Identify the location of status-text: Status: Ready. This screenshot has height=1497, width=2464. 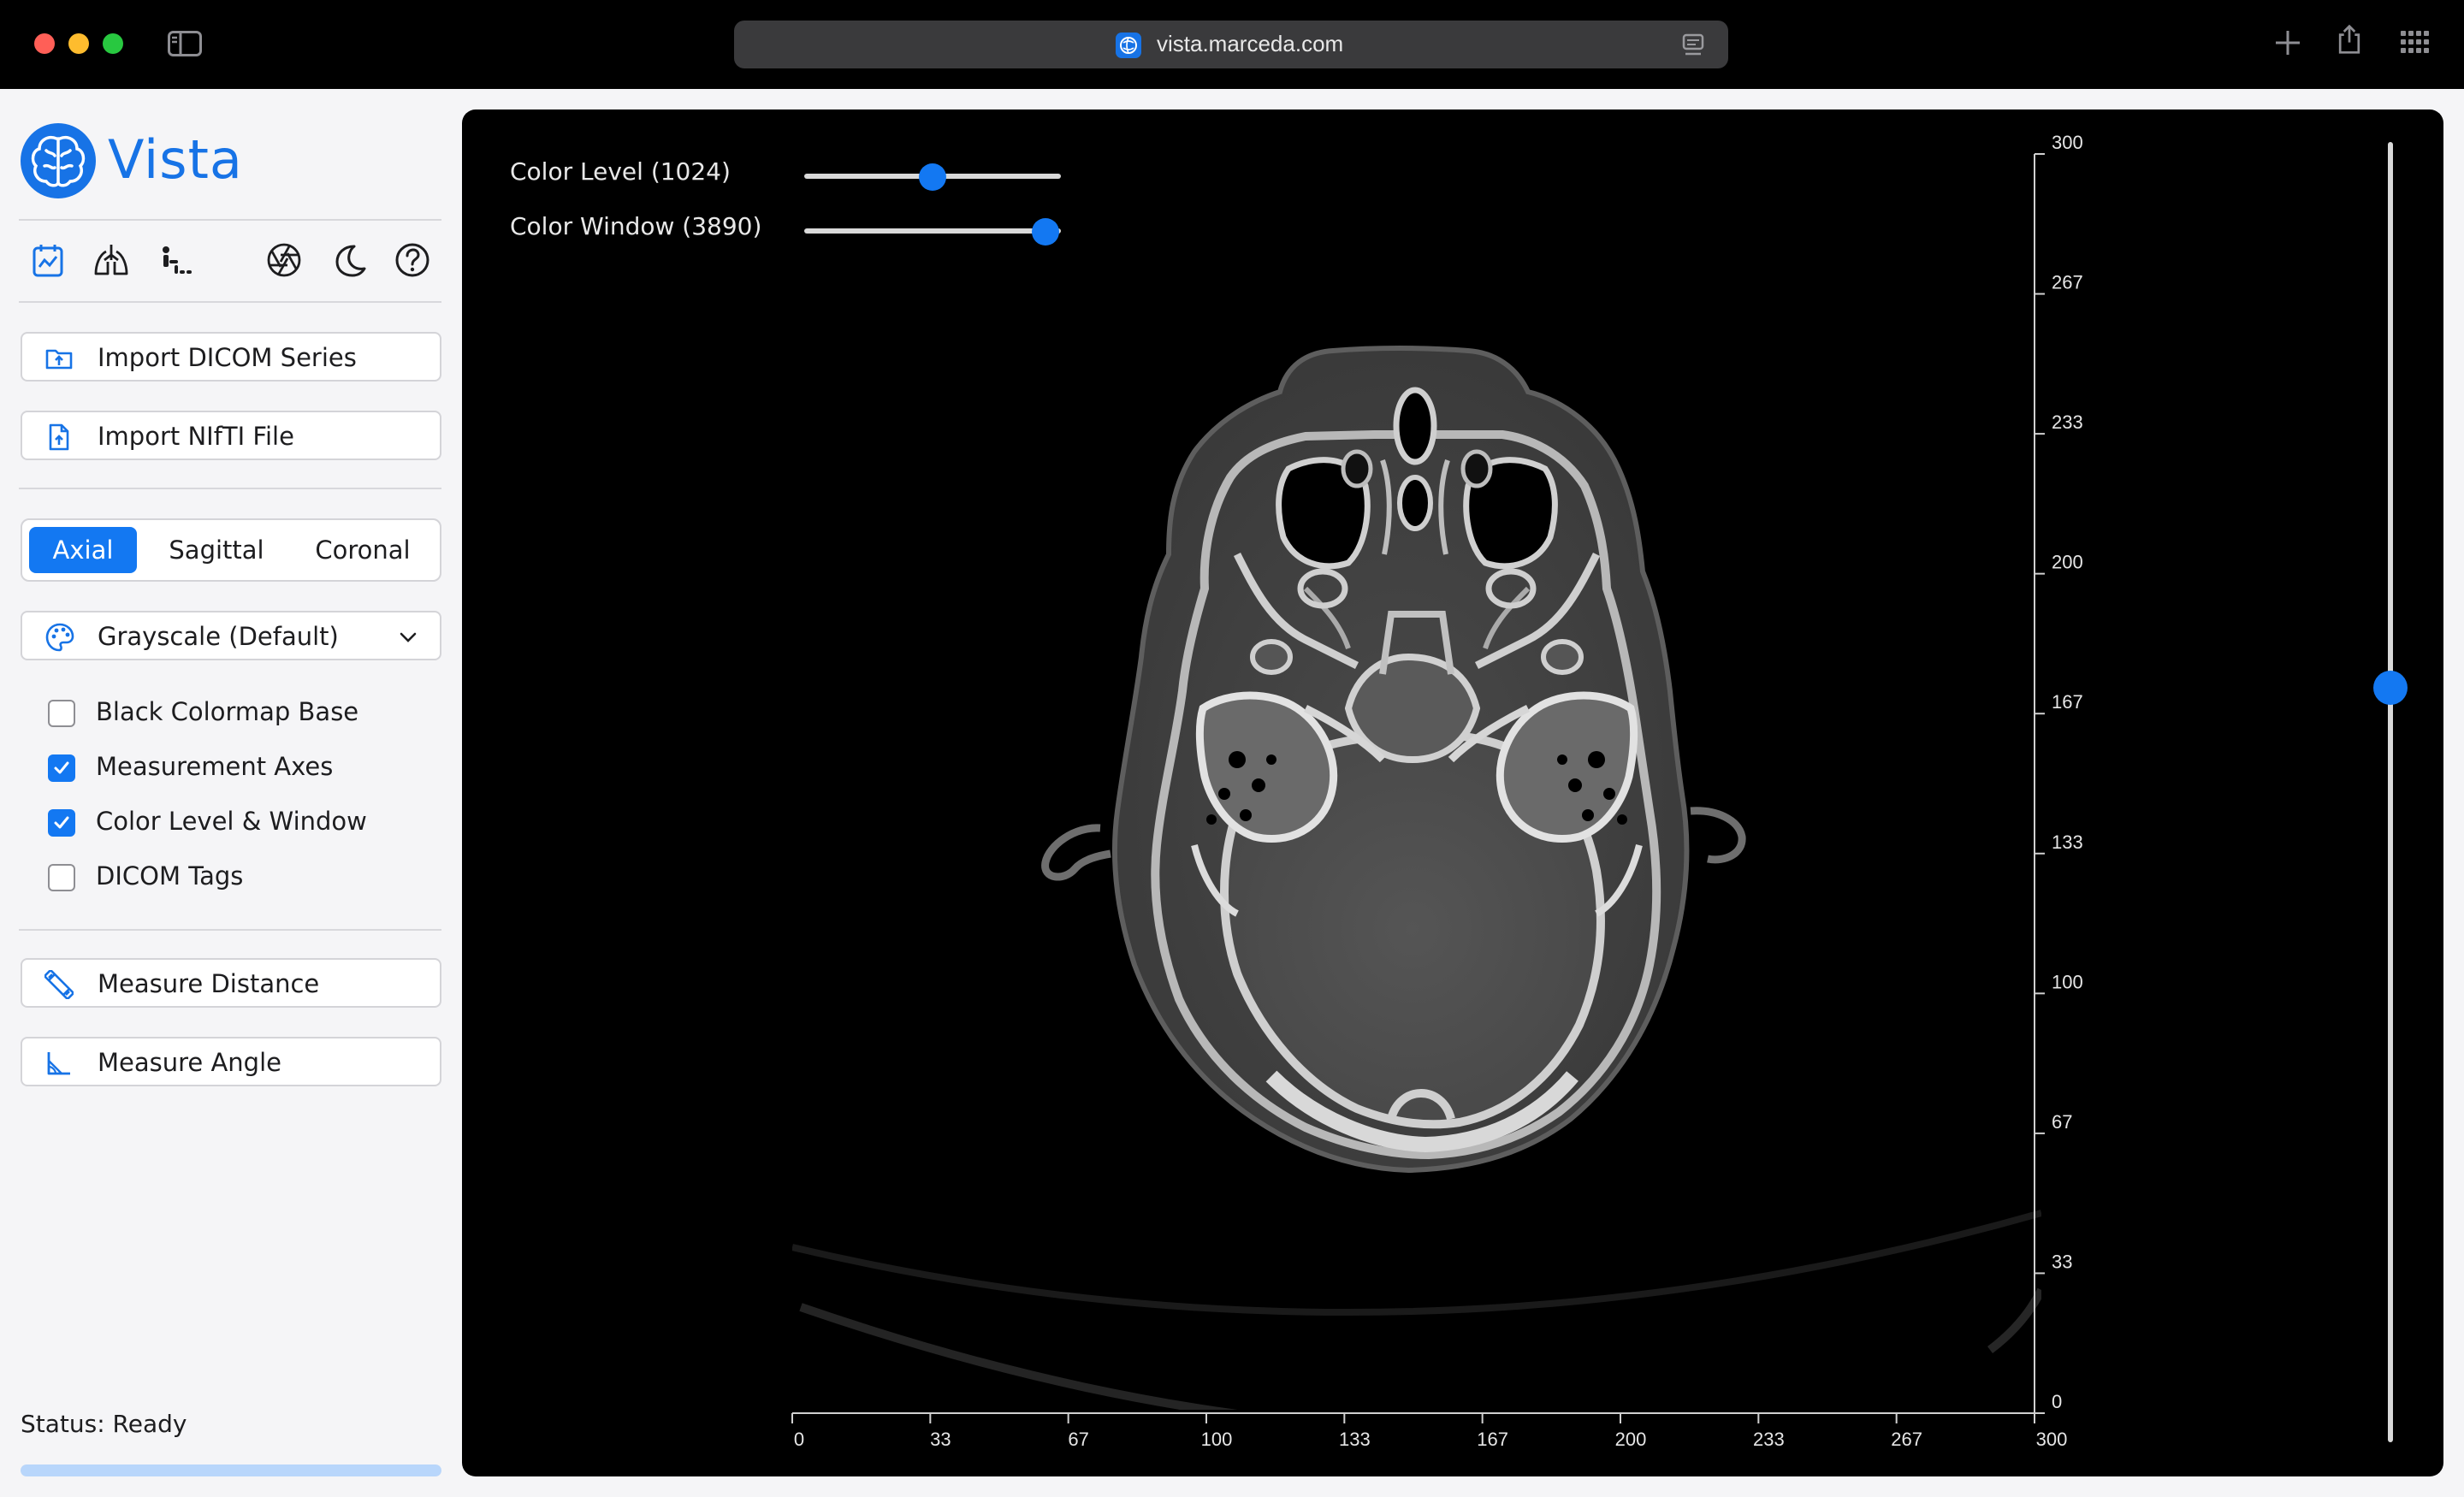
(104, 1424).